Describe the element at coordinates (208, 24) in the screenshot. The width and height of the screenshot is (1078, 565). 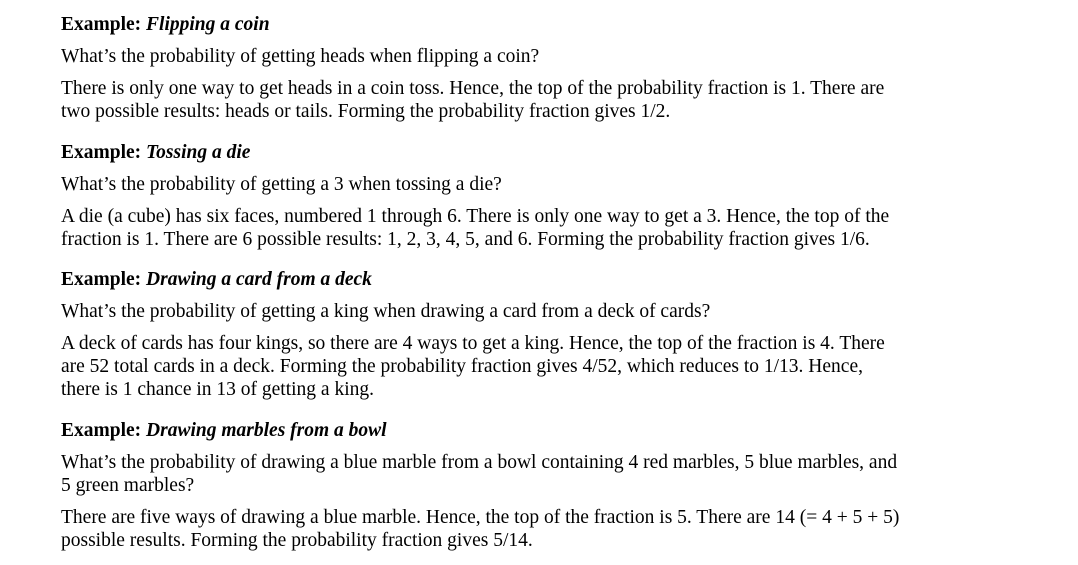
I see `example-title: Flipping a coin` at that location.